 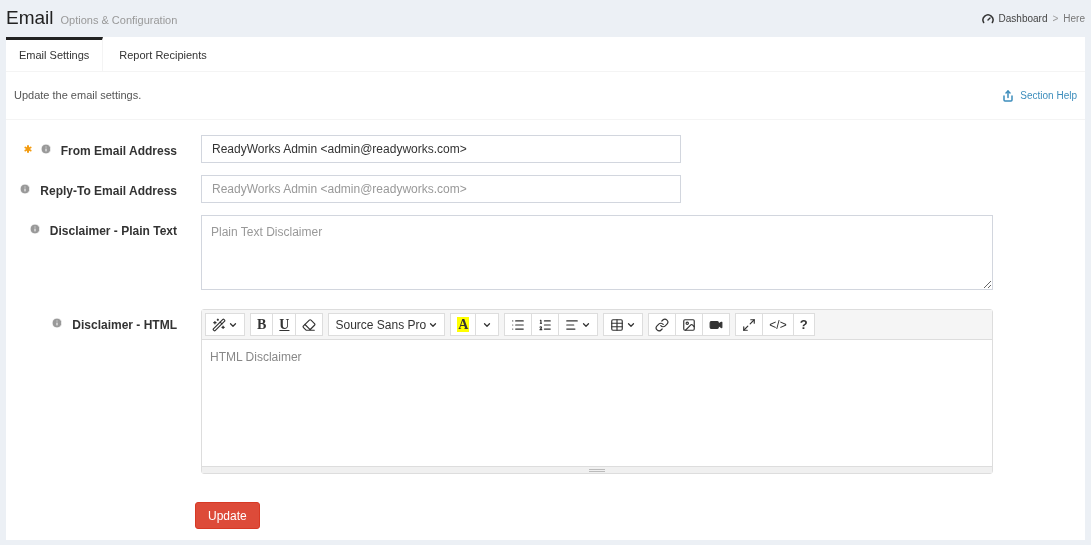 I want to click on link-icon, so click(x=662, y=324).